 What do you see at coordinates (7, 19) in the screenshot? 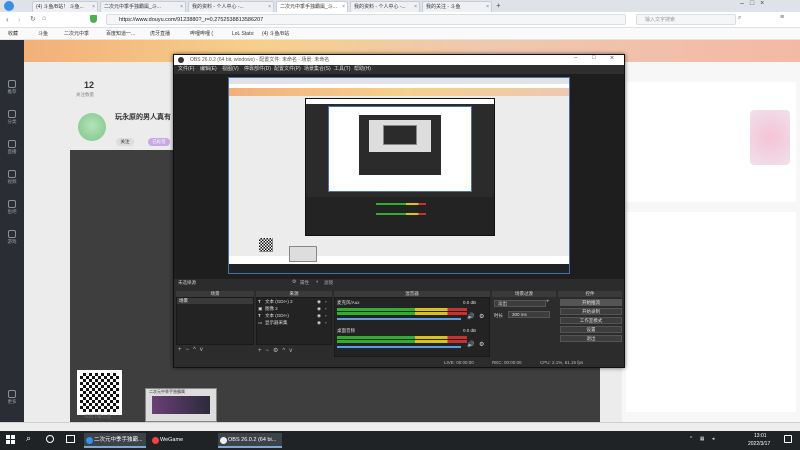
I see `back-icon: ‹` at bounding box center [7, 19].